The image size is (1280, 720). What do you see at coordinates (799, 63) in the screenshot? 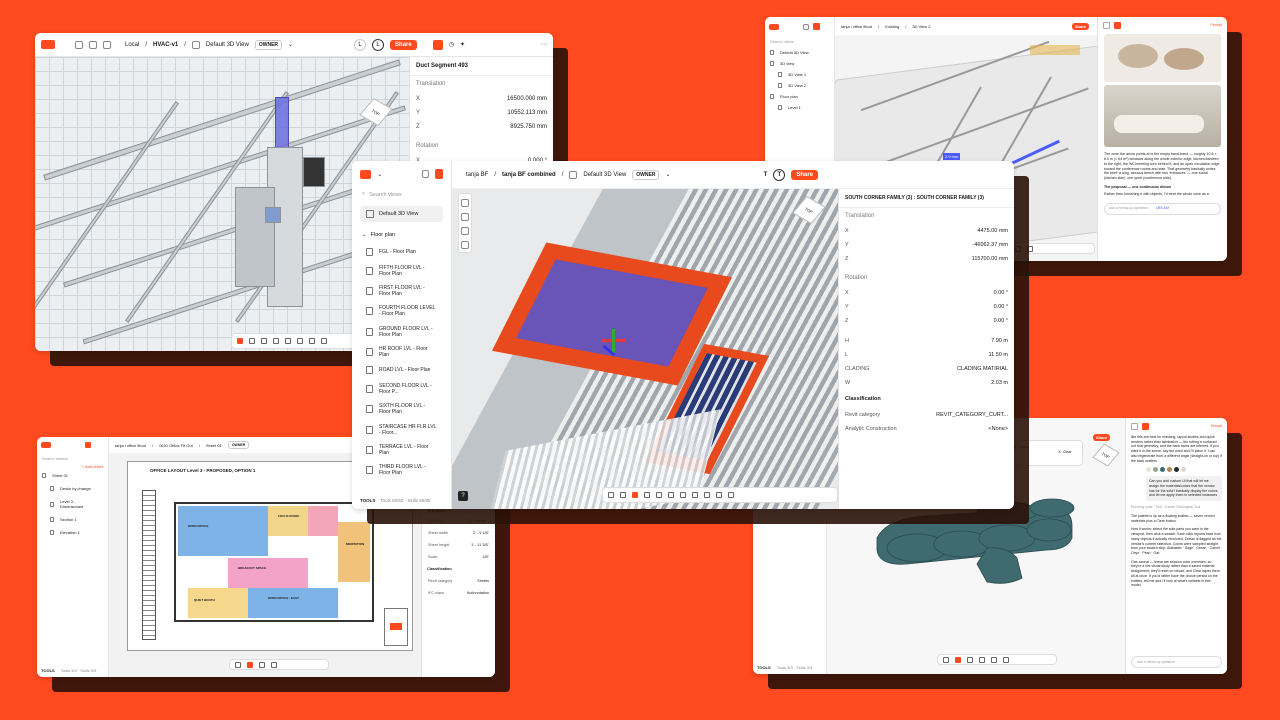
I see `tree-item: 3D view` at bounding box center [799, 63].